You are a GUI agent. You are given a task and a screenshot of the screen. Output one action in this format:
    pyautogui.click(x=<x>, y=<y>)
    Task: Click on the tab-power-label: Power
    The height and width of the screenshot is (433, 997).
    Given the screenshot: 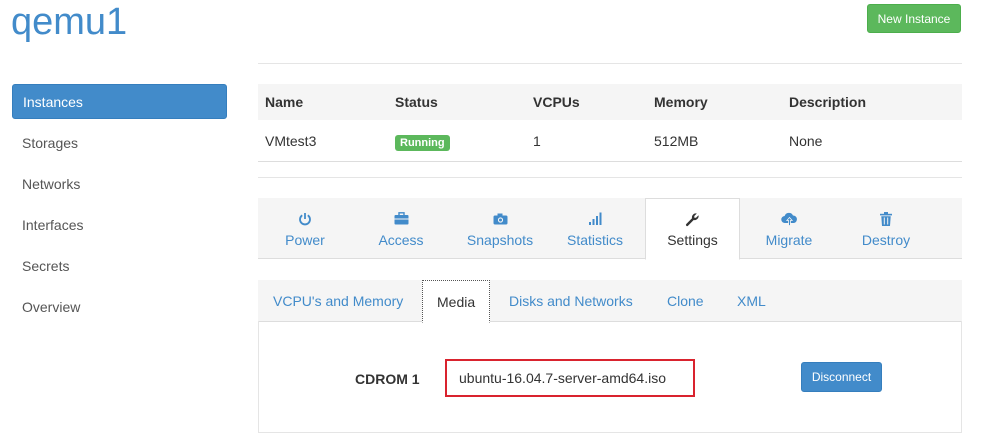 What is the action you would take?
    pyautogui.click(x=305, y=239)
    